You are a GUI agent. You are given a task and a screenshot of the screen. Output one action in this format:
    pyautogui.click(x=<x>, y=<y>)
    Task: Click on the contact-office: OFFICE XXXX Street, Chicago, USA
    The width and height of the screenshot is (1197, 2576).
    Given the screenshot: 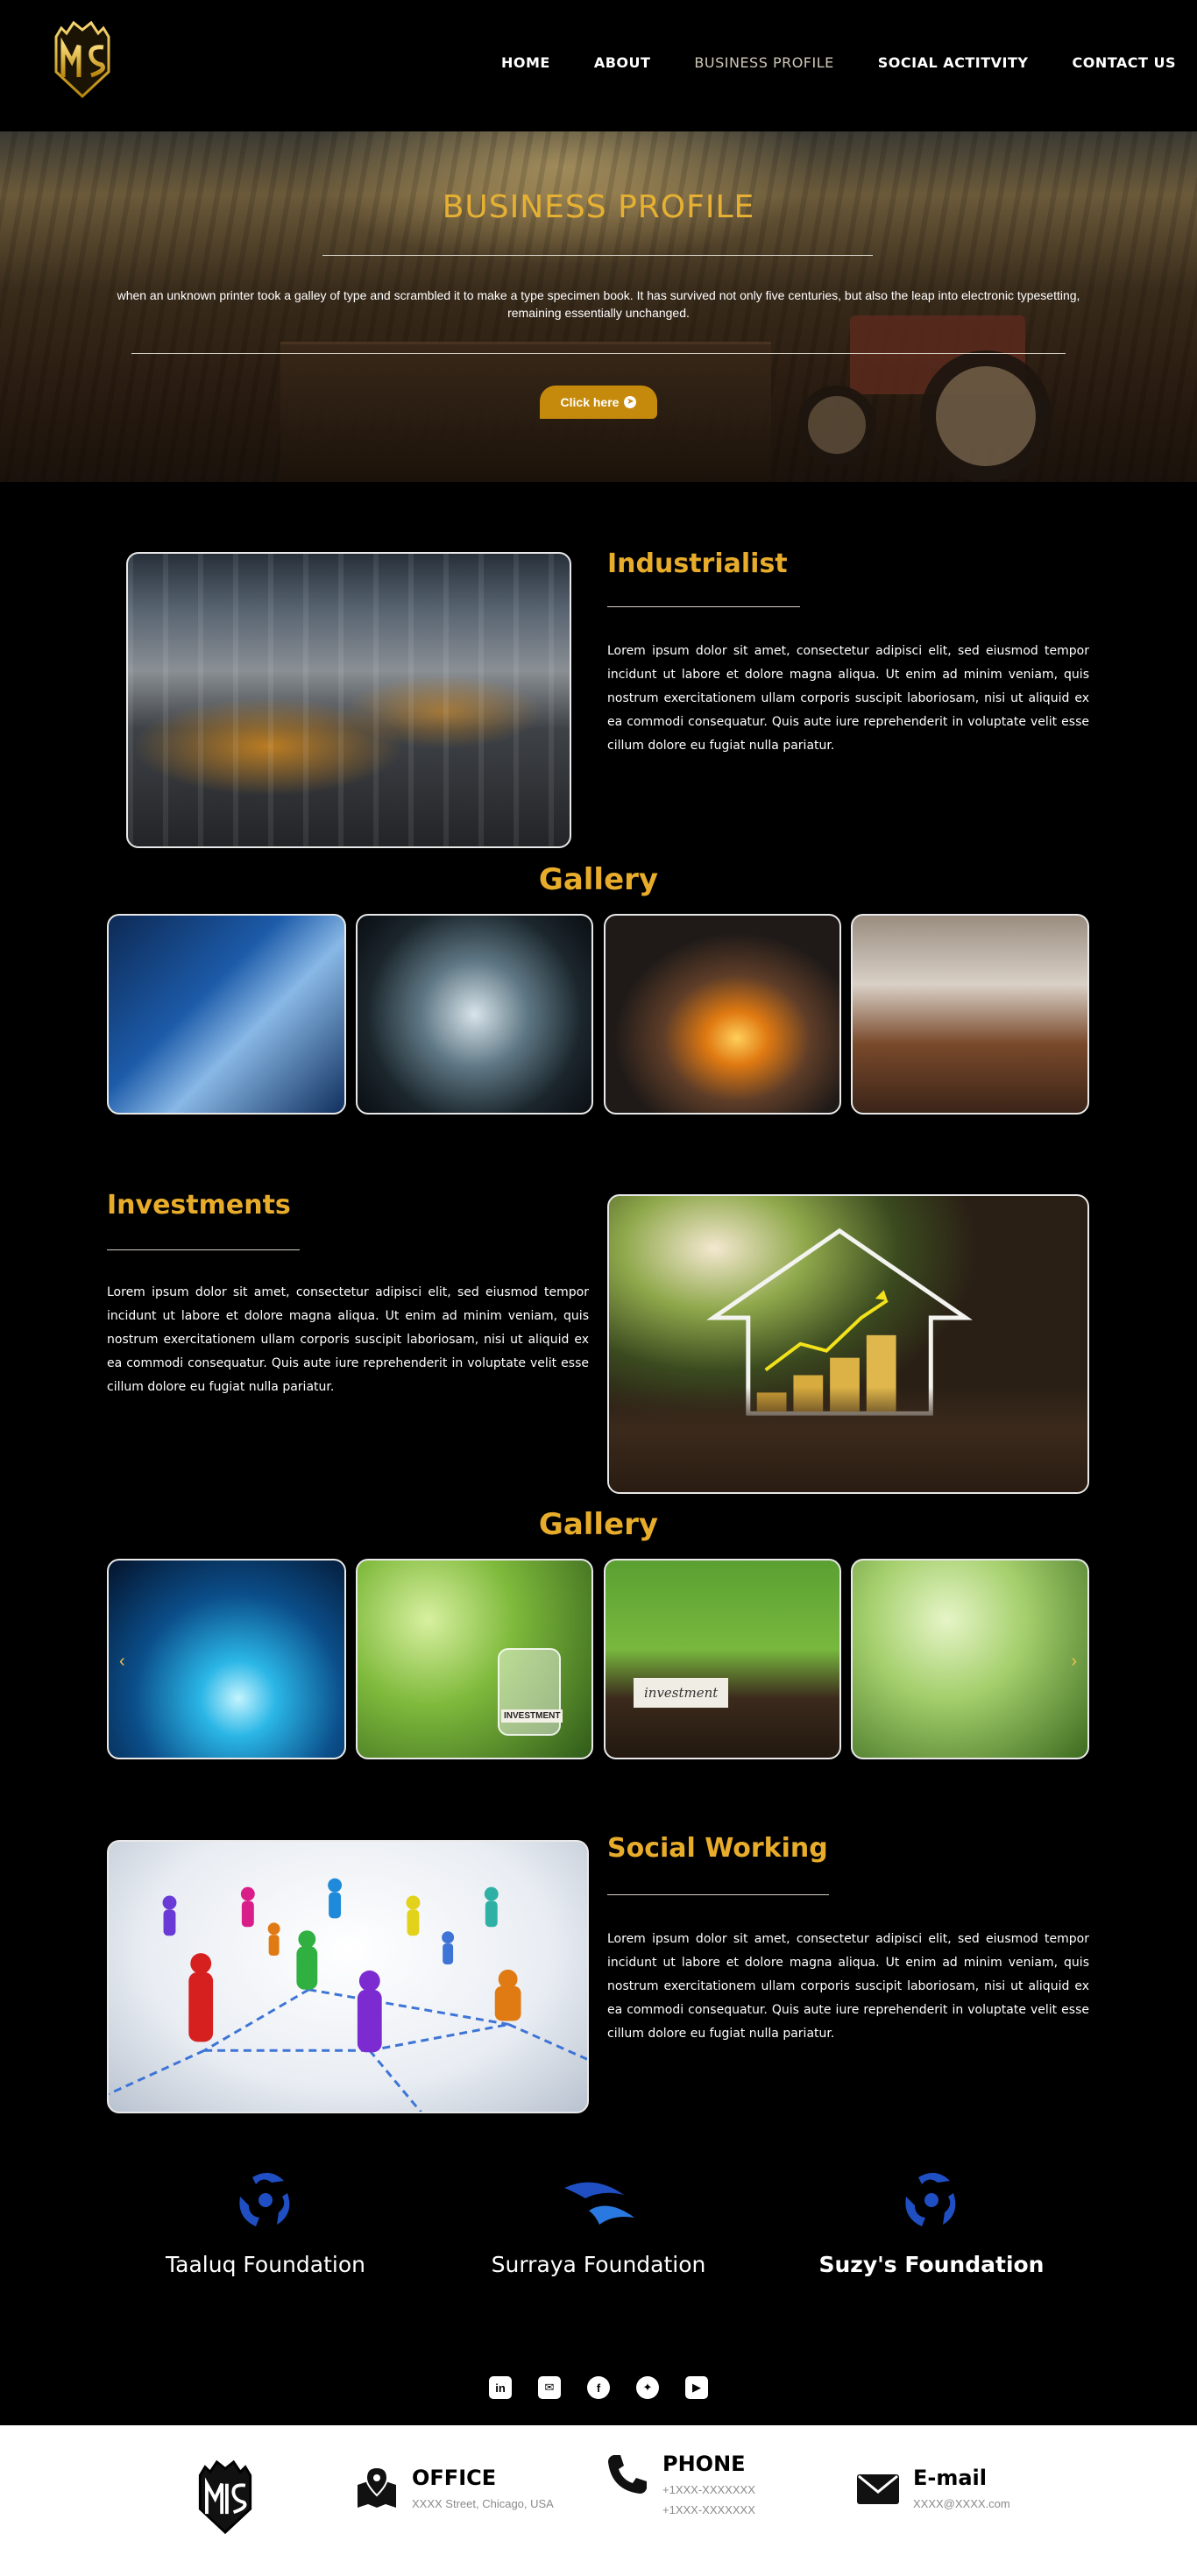 What is the action you would take?
    pyautogui.click(x=454, y=2488)
    